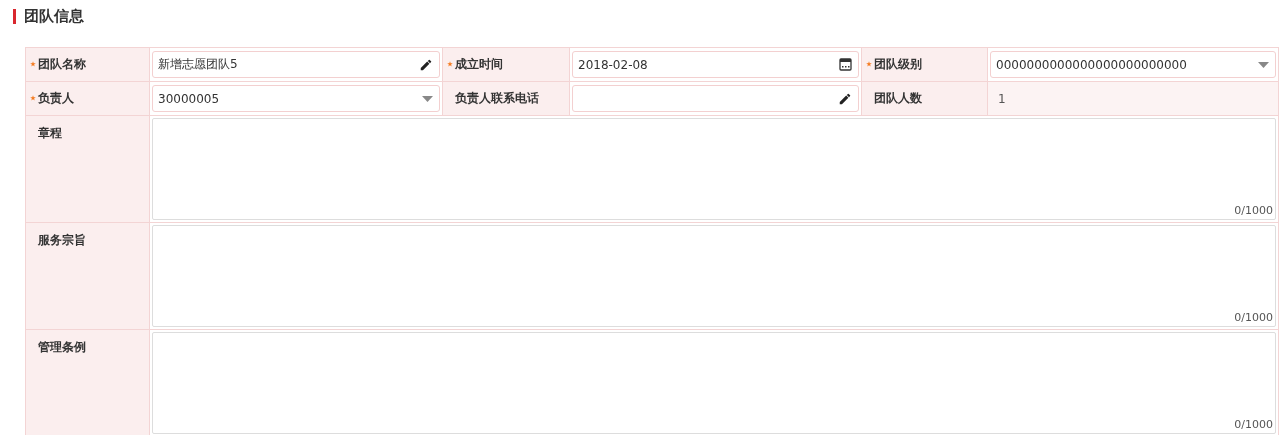 The width and height of the screenshot is (1279, 435). Describe the element at coordinates (14, 16) in the screenshot. I see `accent-bar` at that location.